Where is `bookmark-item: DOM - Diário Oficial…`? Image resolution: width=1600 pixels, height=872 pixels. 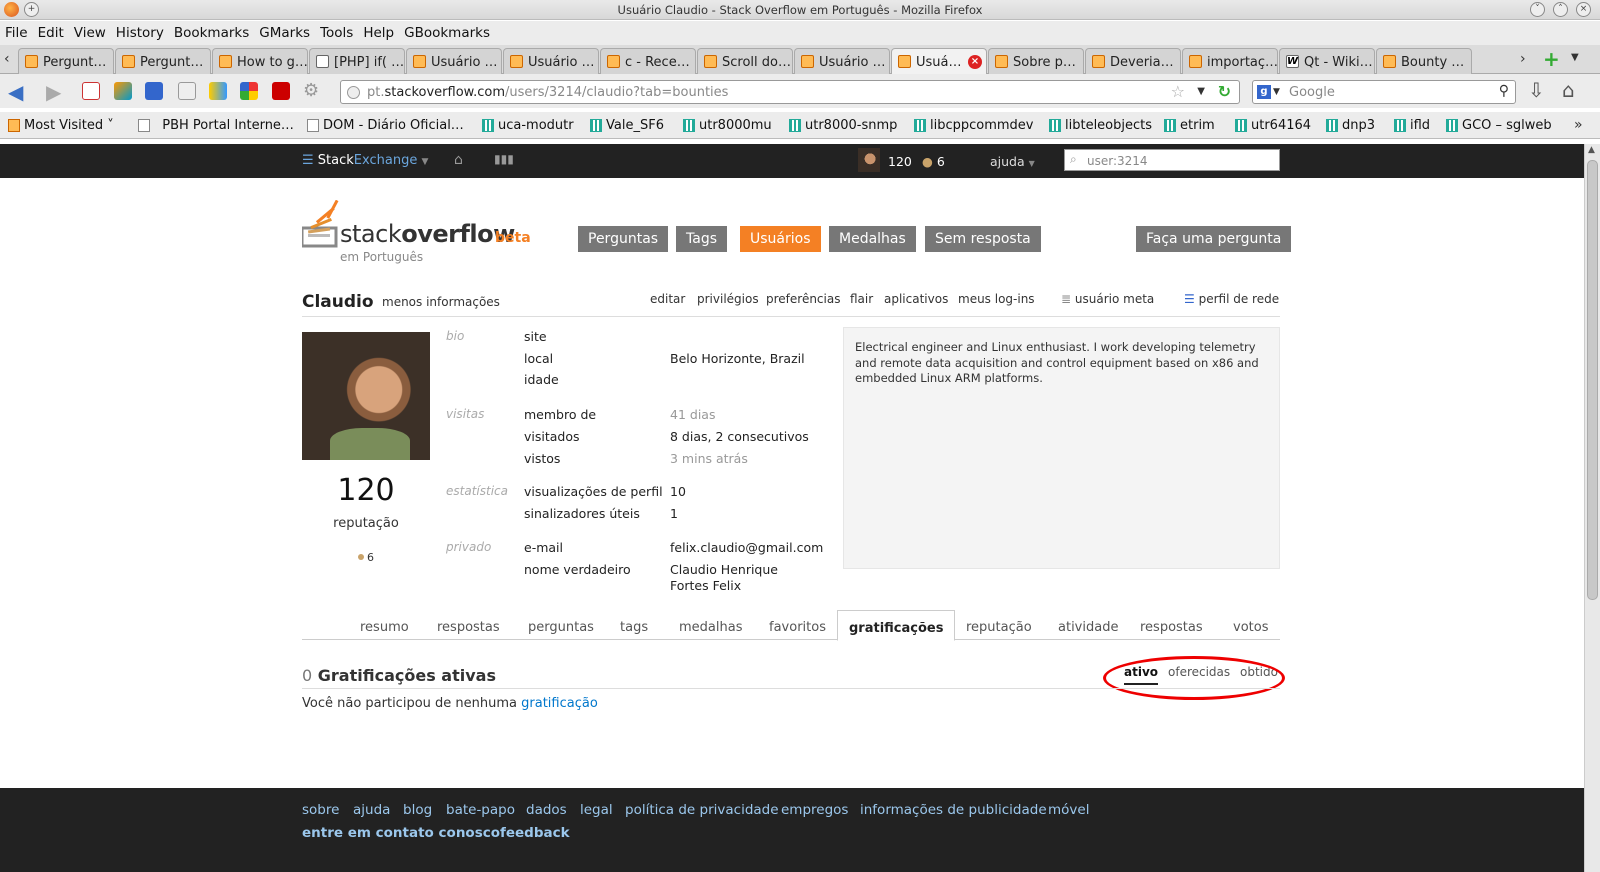
bookmark-item: DOM - Diário Oficial… is located at coordinates (385, 125).